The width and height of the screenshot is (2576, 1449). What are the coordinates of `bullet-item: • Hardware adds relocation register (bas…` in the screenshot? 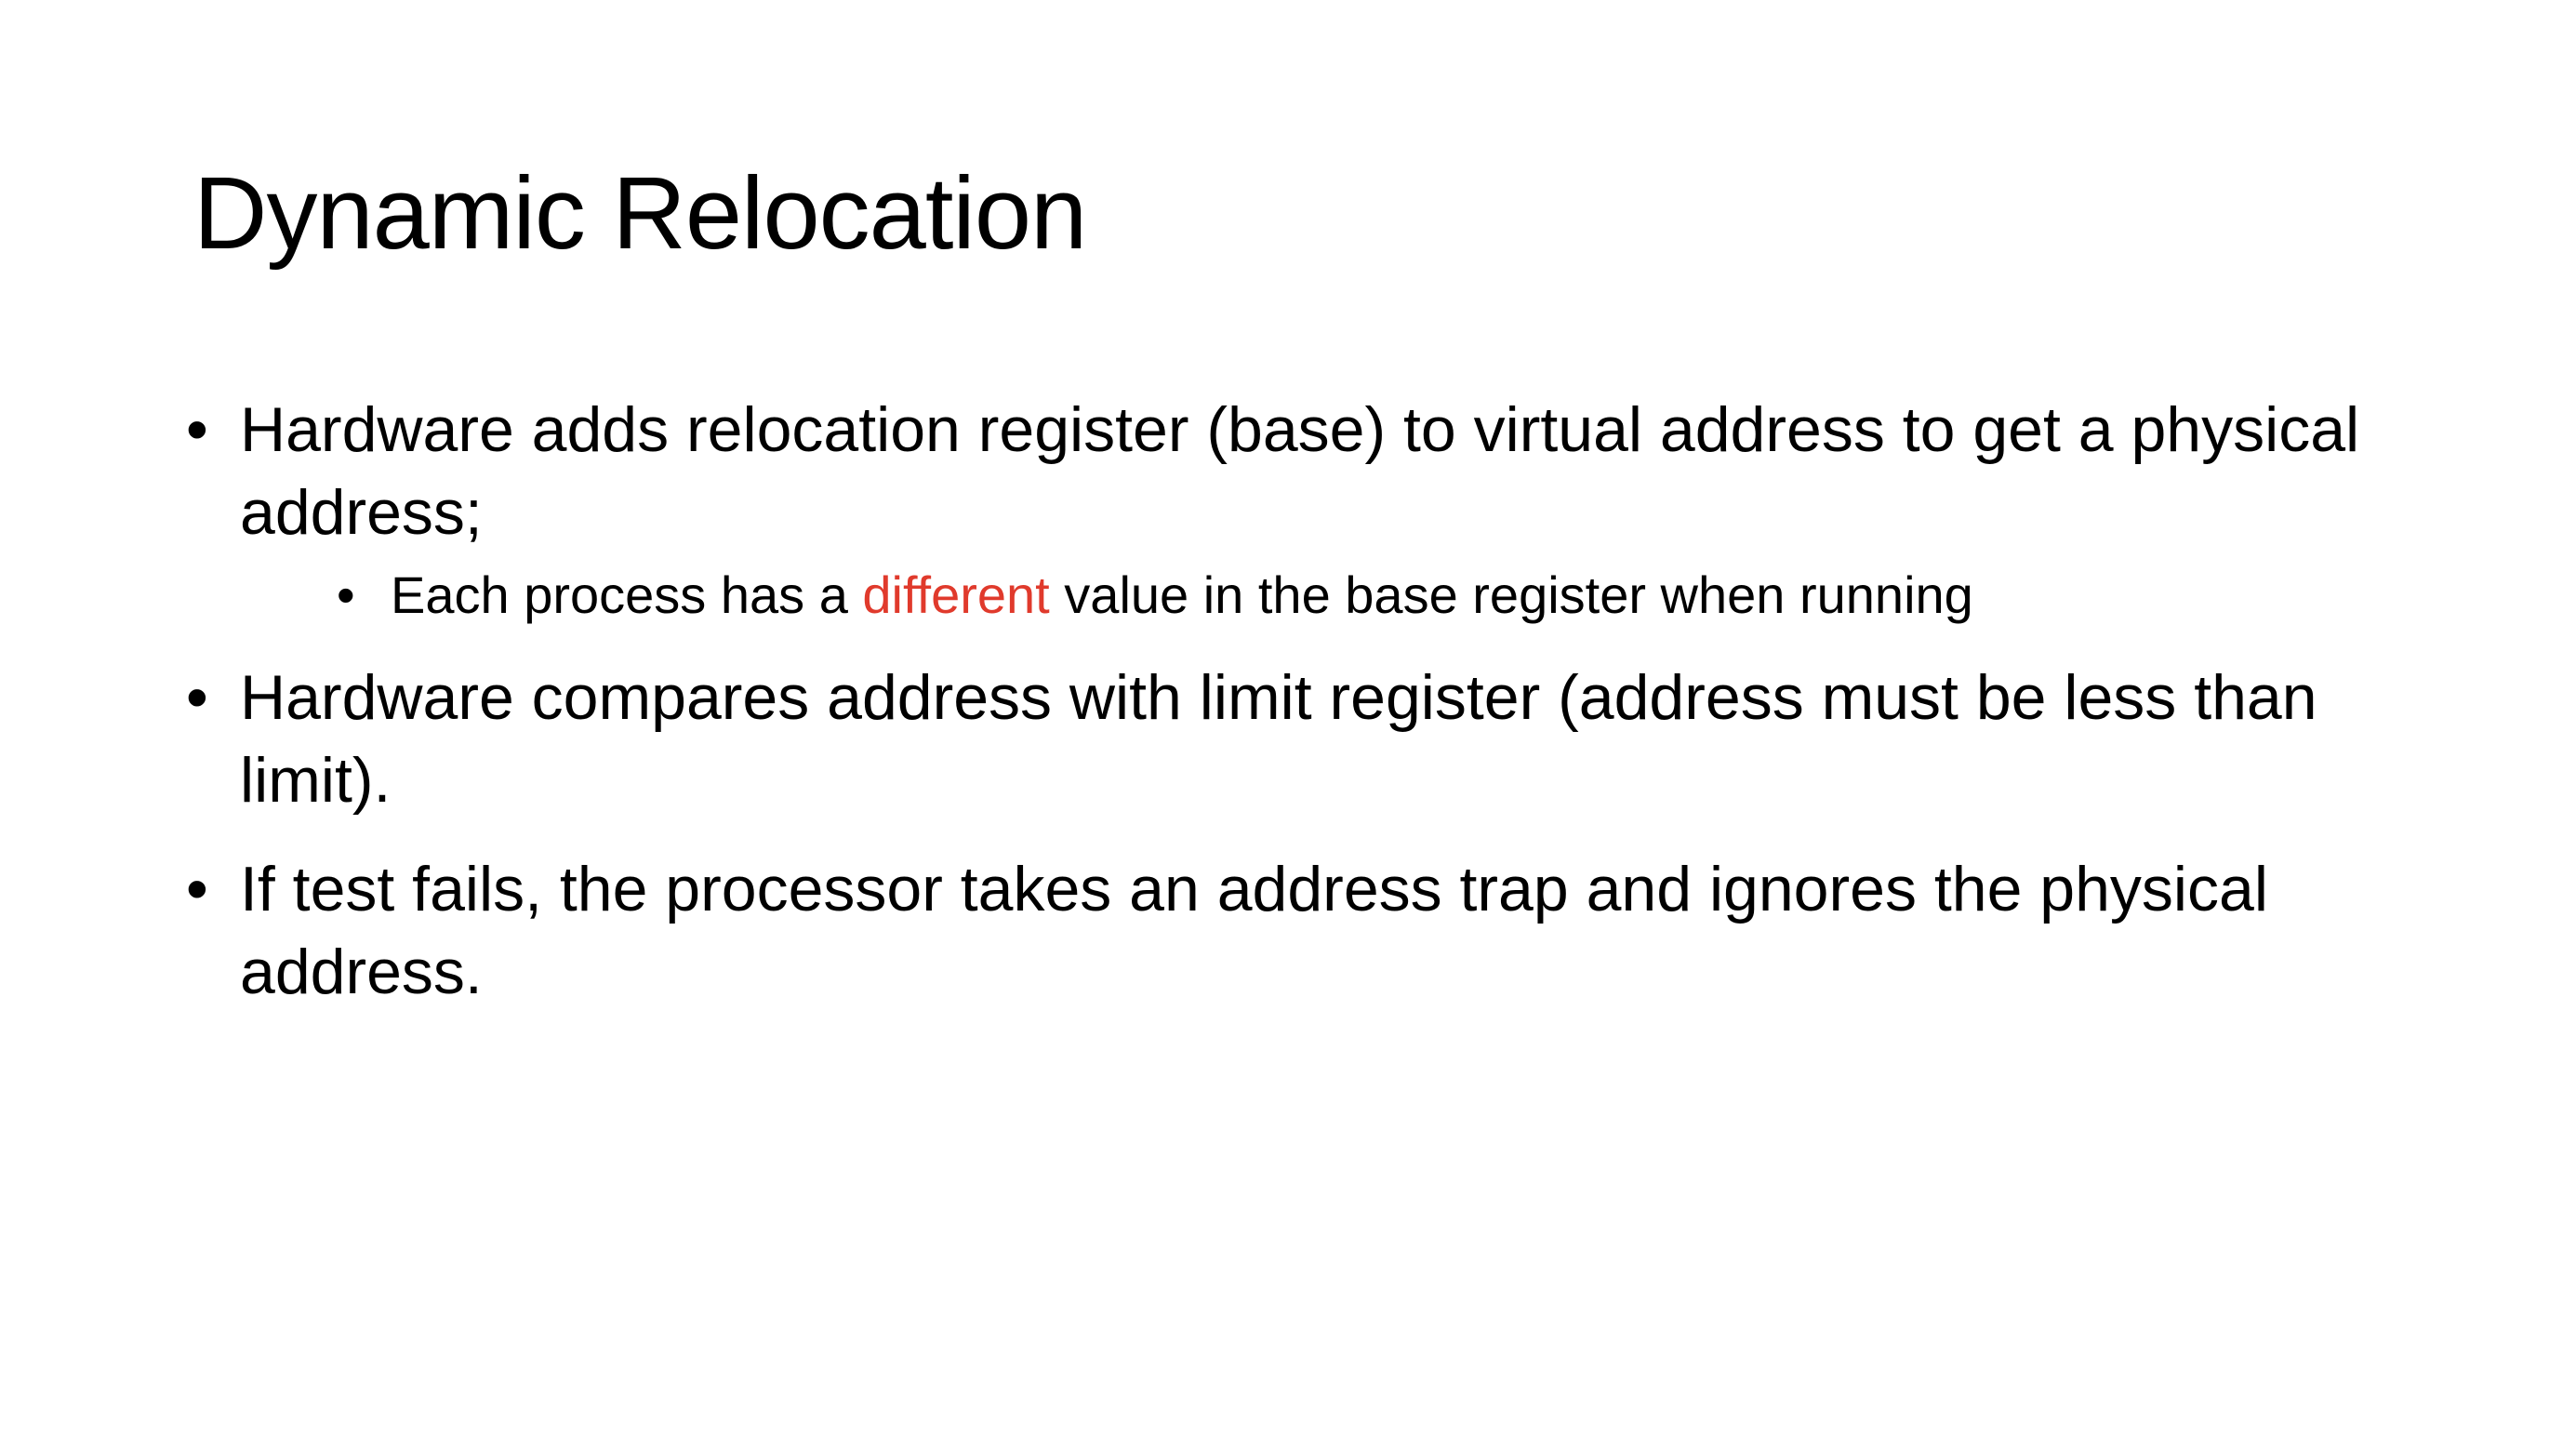 It's located at (1302, 510).